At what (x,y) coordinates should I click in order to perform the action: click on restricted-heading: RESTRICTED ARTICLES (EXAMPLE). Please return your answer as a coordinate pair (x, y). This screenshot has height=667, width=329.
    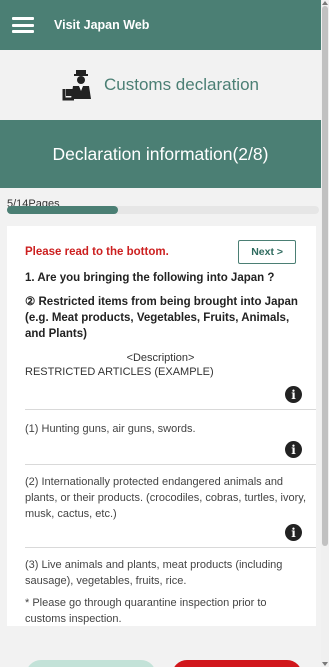
    Looking at the image, I should click on (119, 372).